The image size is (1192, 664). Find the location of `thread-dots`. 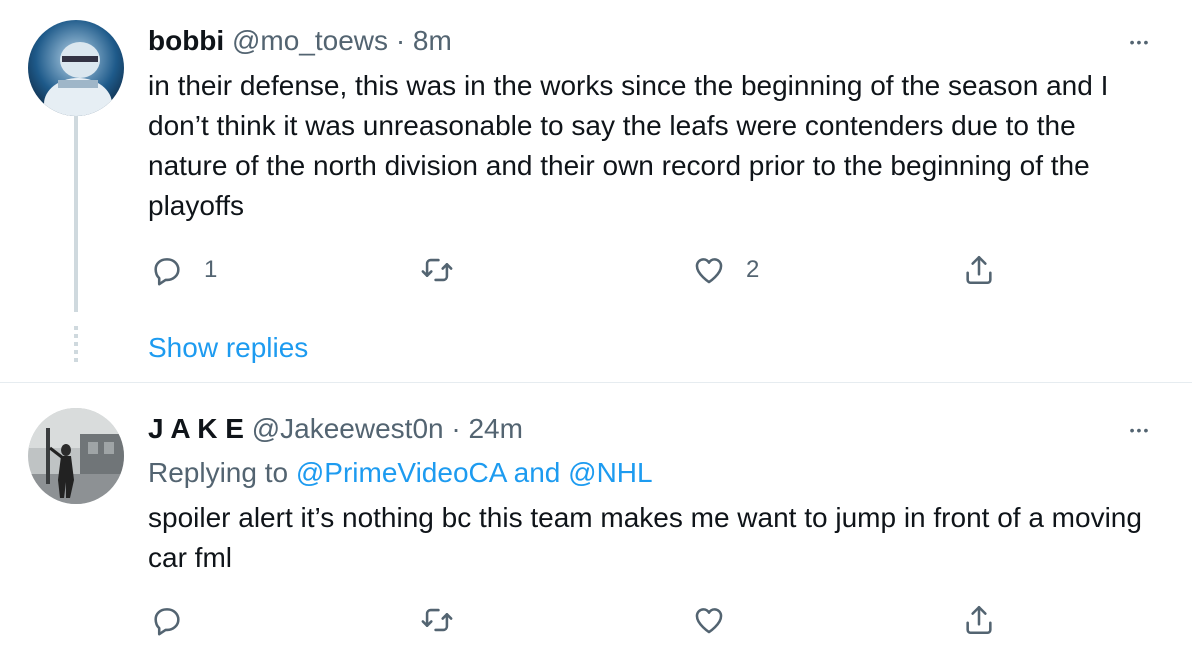

thread-dots is located at coordinates (76, 344).